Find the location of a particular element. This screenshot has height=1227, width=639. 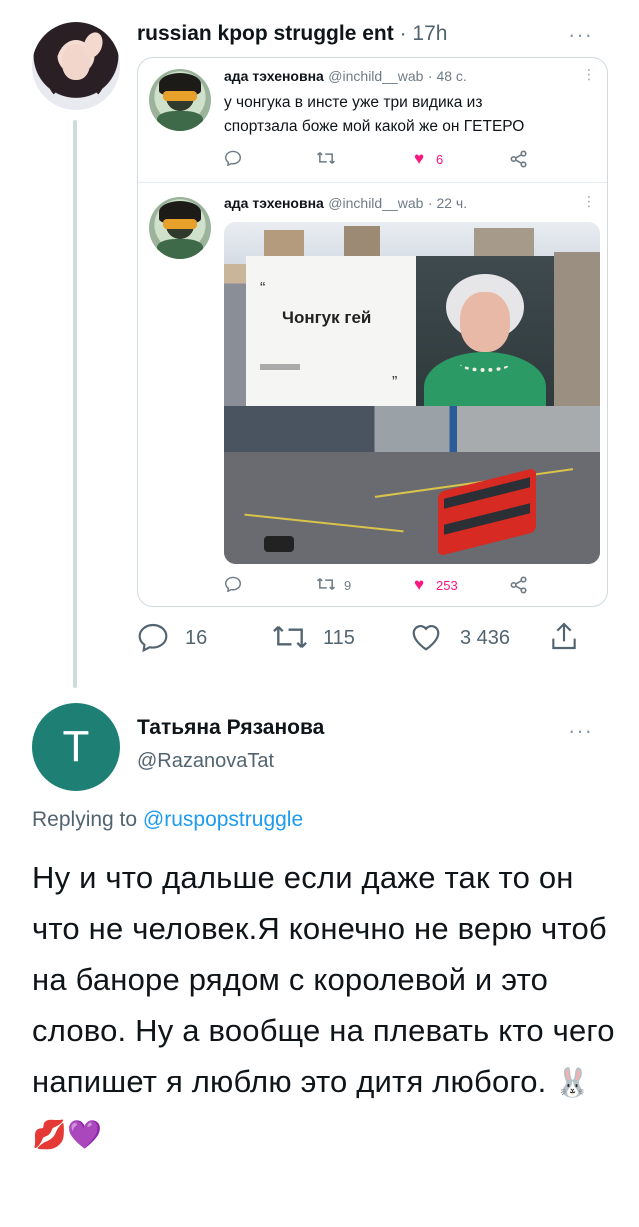

photo-road is located at coordinates (412, 508).